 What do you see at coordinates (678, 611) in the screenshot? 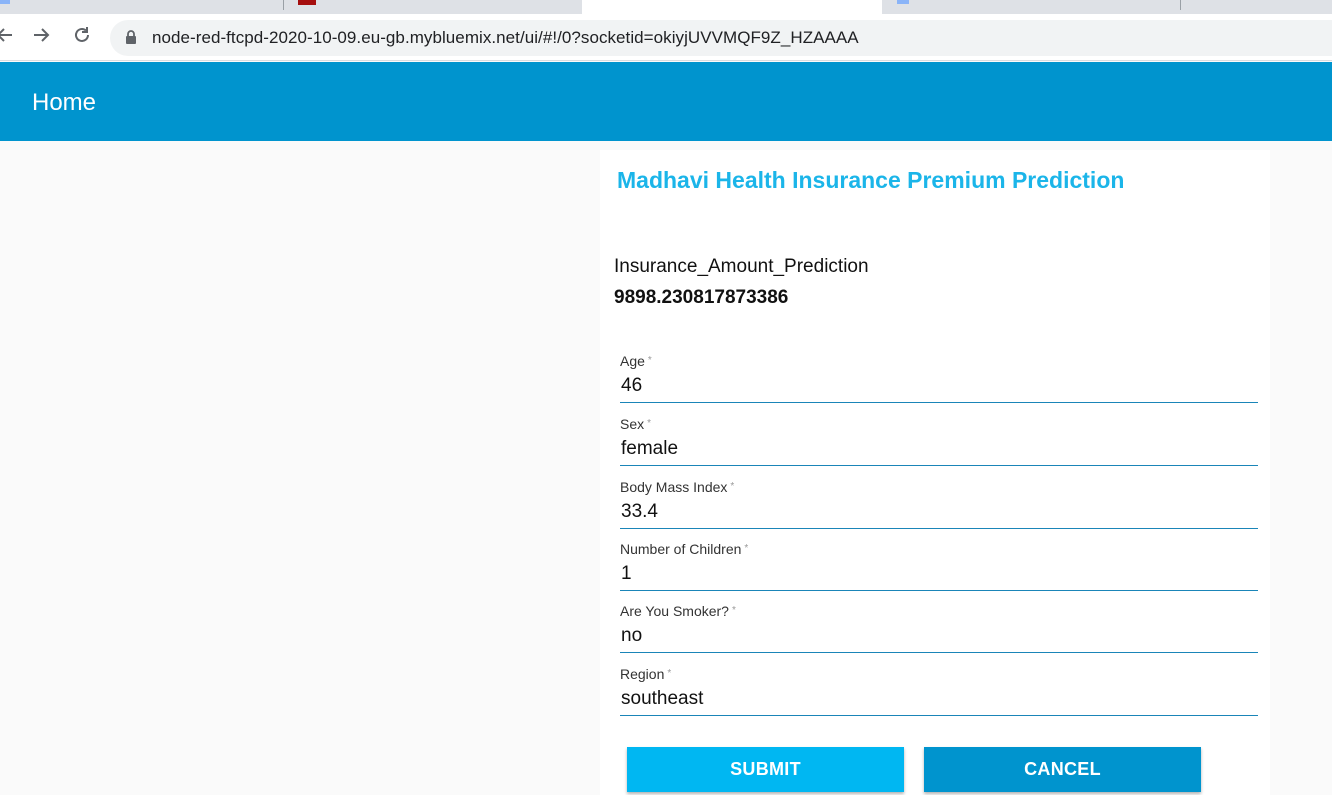
I see `field-label: Are You Smoker? *` at bounding box center [678, 611].